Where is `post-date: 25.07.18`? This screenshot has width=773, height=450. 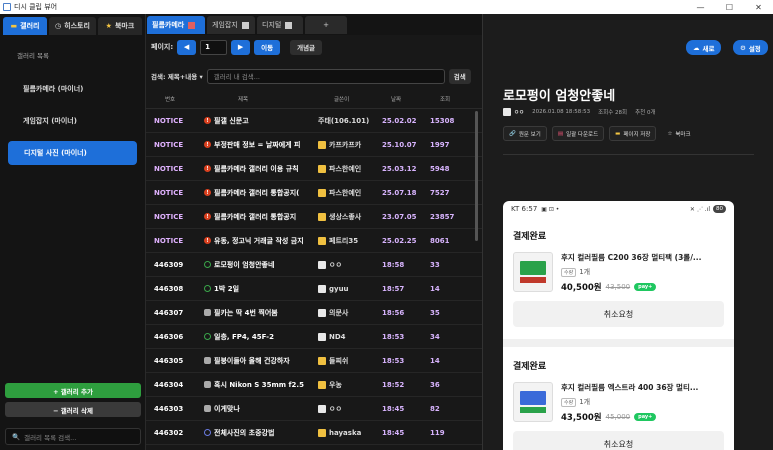 post-date: 25.07.18 is located at coordinates (399, 192).